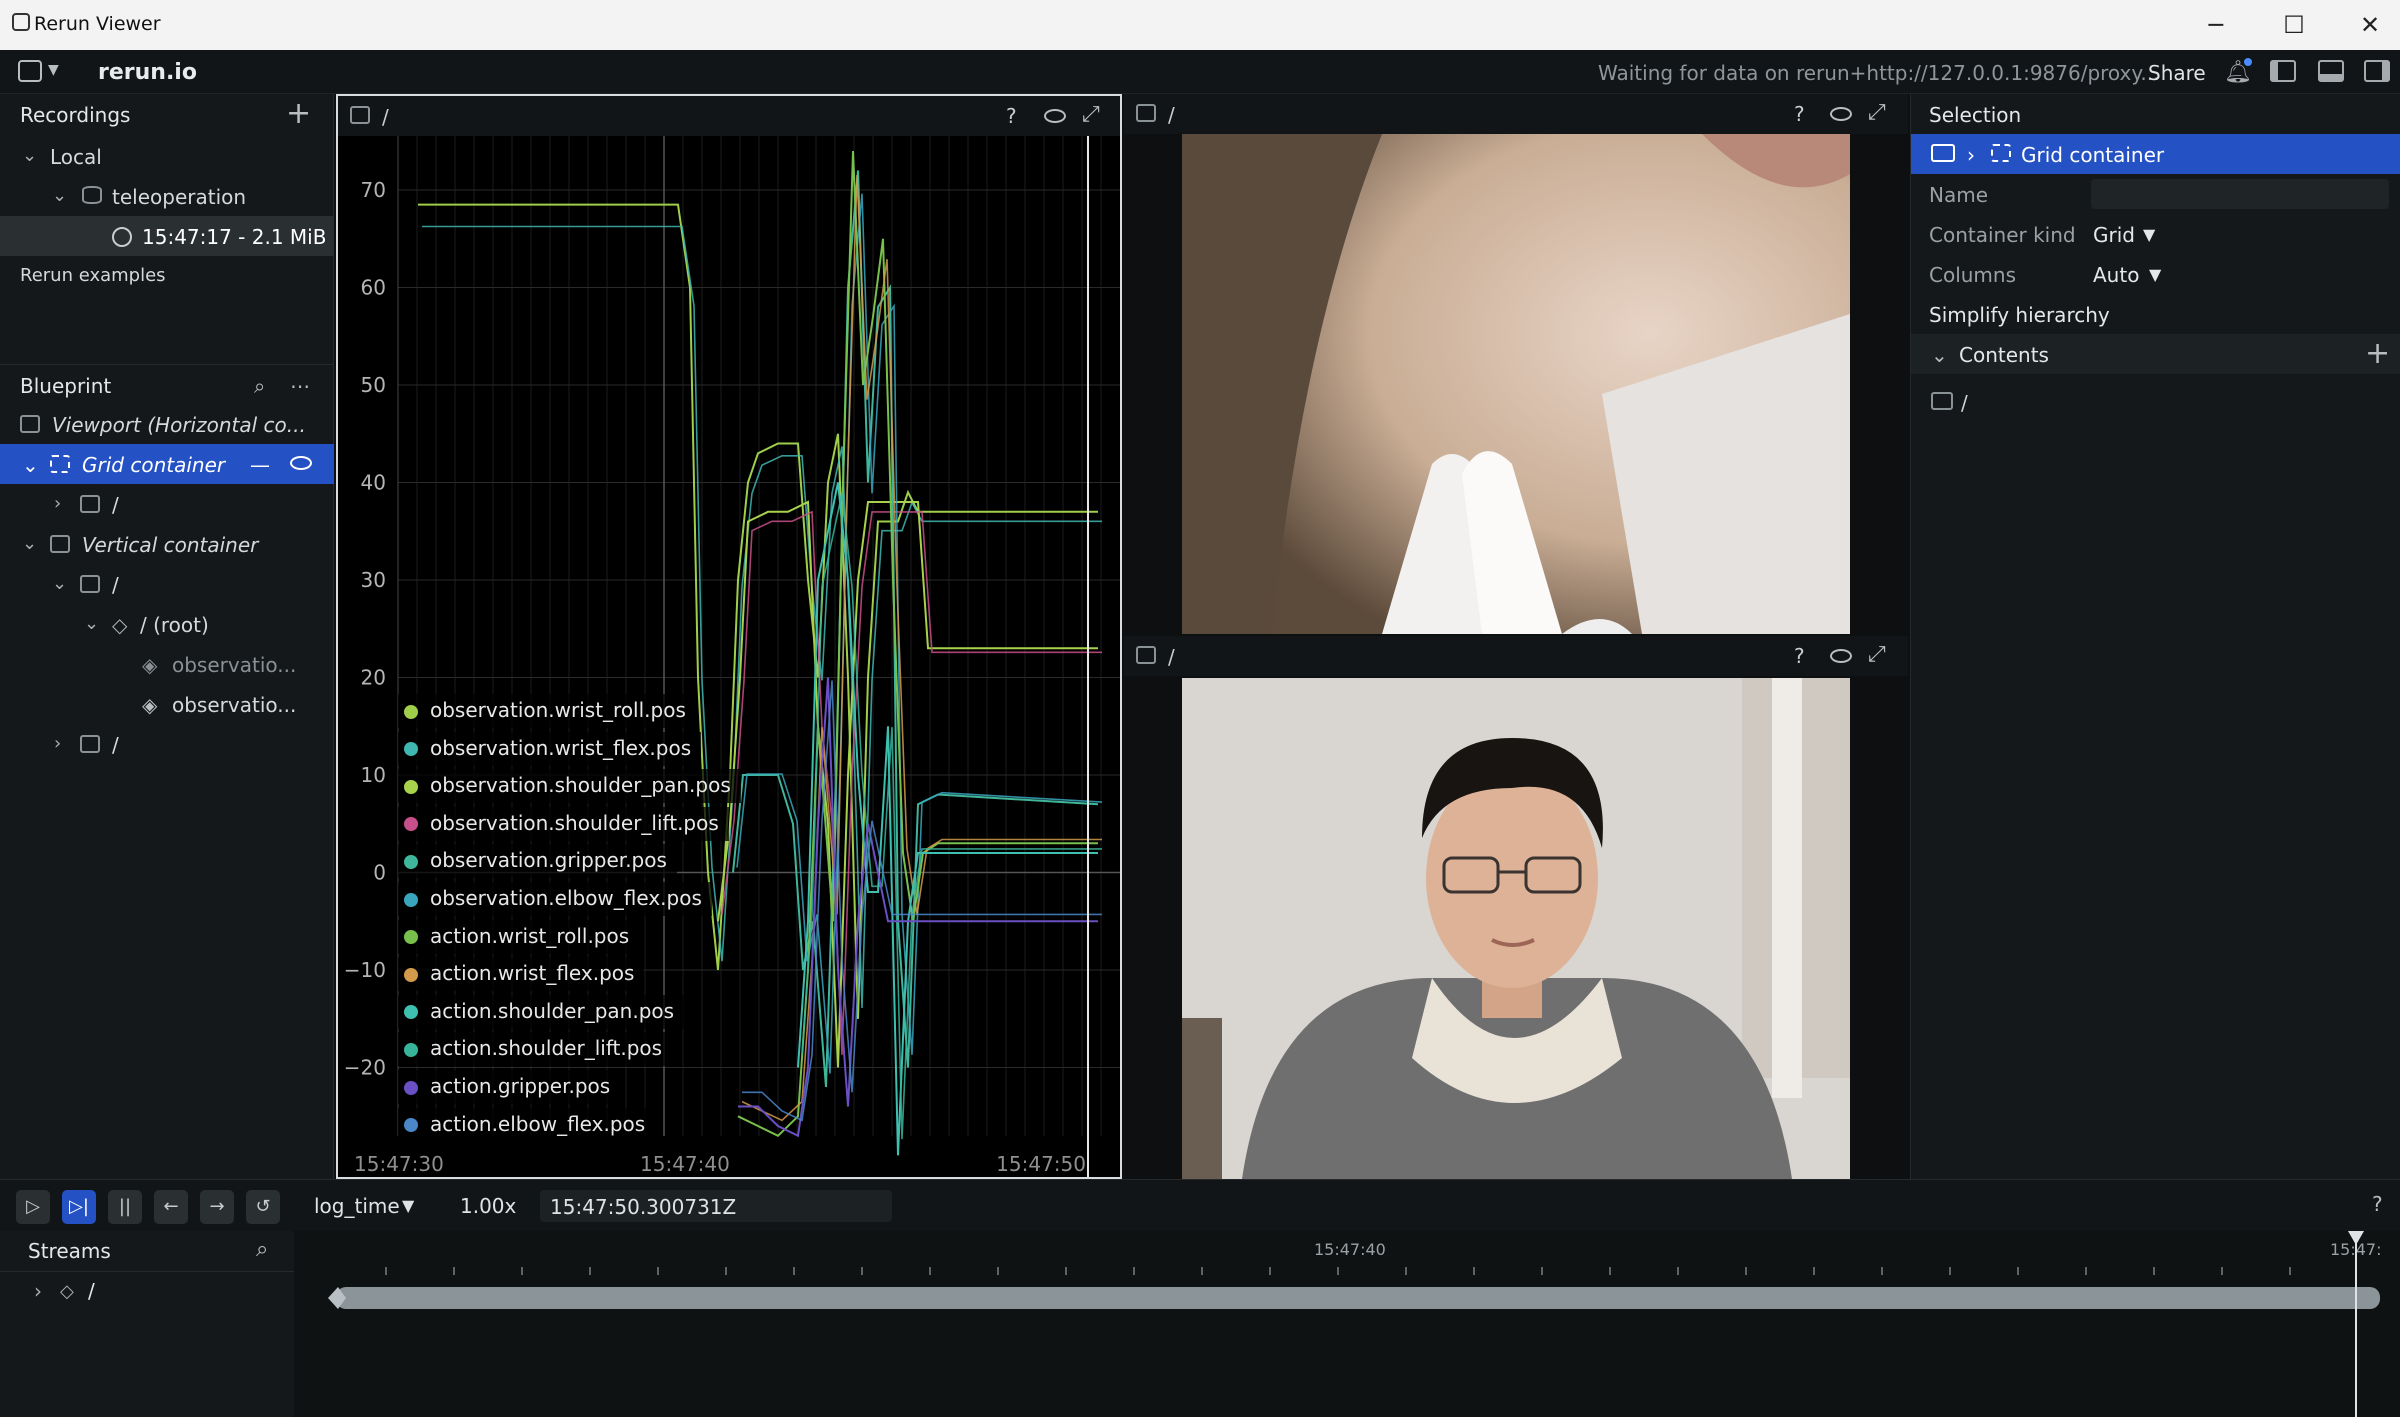 The height and width of the screenshot is (1417, 2400). I want to click on step-forward-icon: →, so click(217, 1207).